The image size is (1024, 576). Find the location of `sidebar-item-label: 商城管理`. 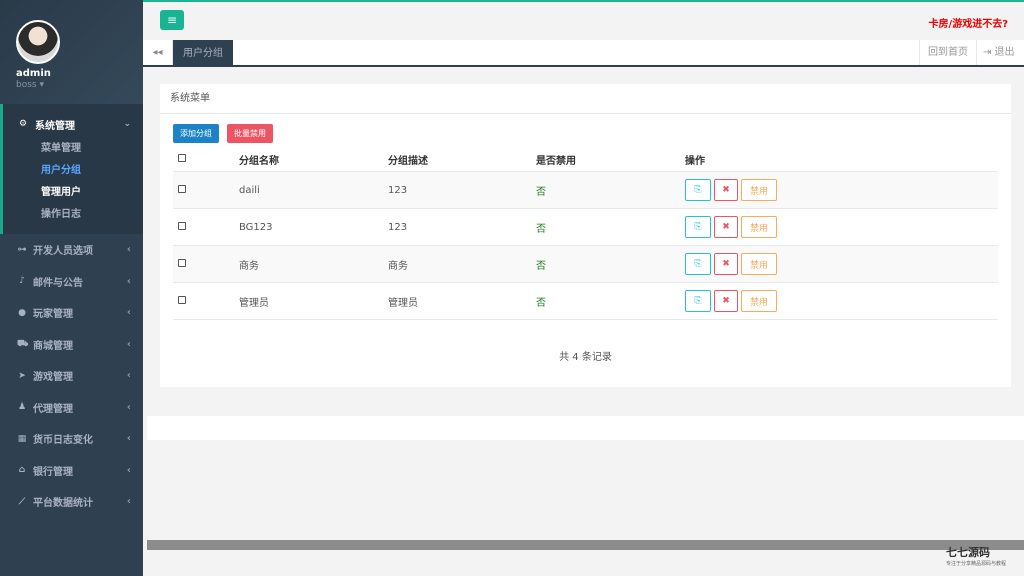

sidebar-item-label: 商城管理 is located at coordinates (53, 346).